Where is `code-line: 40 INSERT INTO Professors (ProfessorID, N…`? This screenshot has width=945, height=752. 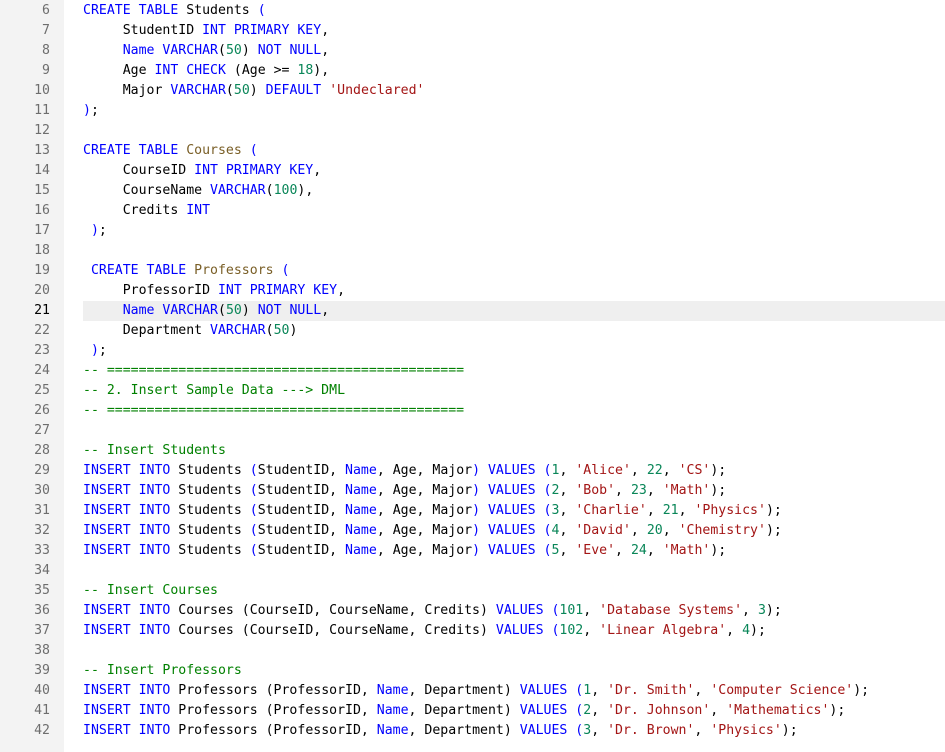
code-line: 40 INSERT INTO Professors (ProfessorID, N… is located at coordinates (472, 691).